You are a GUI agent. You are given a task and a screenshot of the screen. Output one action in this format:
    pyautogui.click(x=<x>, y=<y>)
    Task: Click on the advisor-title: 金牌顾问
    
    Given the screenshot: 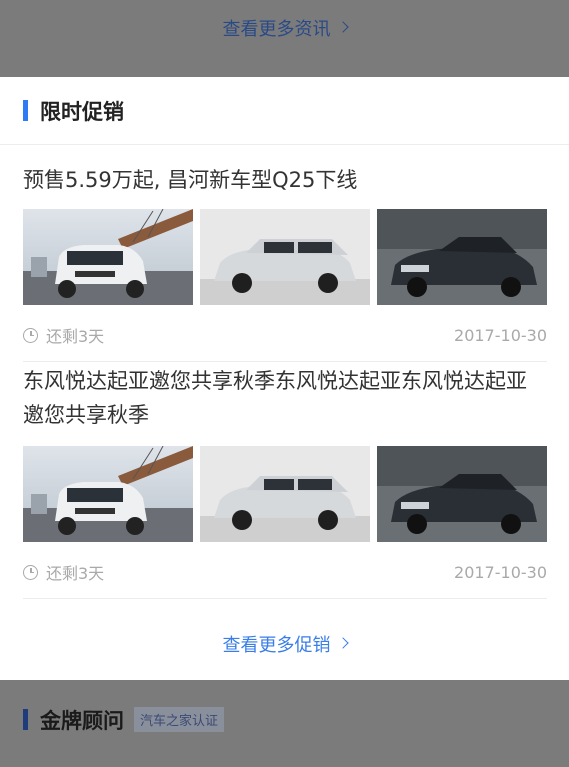 What is the action you would take?
    pyautogui.click(x=82, y=720)
    